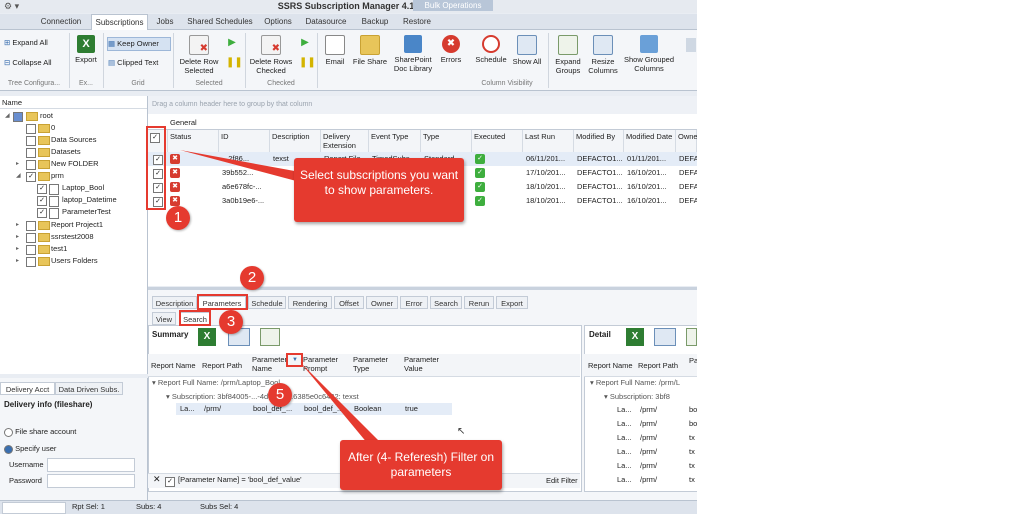 The image size is (1028, 514). Describe the element at coordinates (341, 403) in the screenshot. I see `callout2-pointer` at that location.